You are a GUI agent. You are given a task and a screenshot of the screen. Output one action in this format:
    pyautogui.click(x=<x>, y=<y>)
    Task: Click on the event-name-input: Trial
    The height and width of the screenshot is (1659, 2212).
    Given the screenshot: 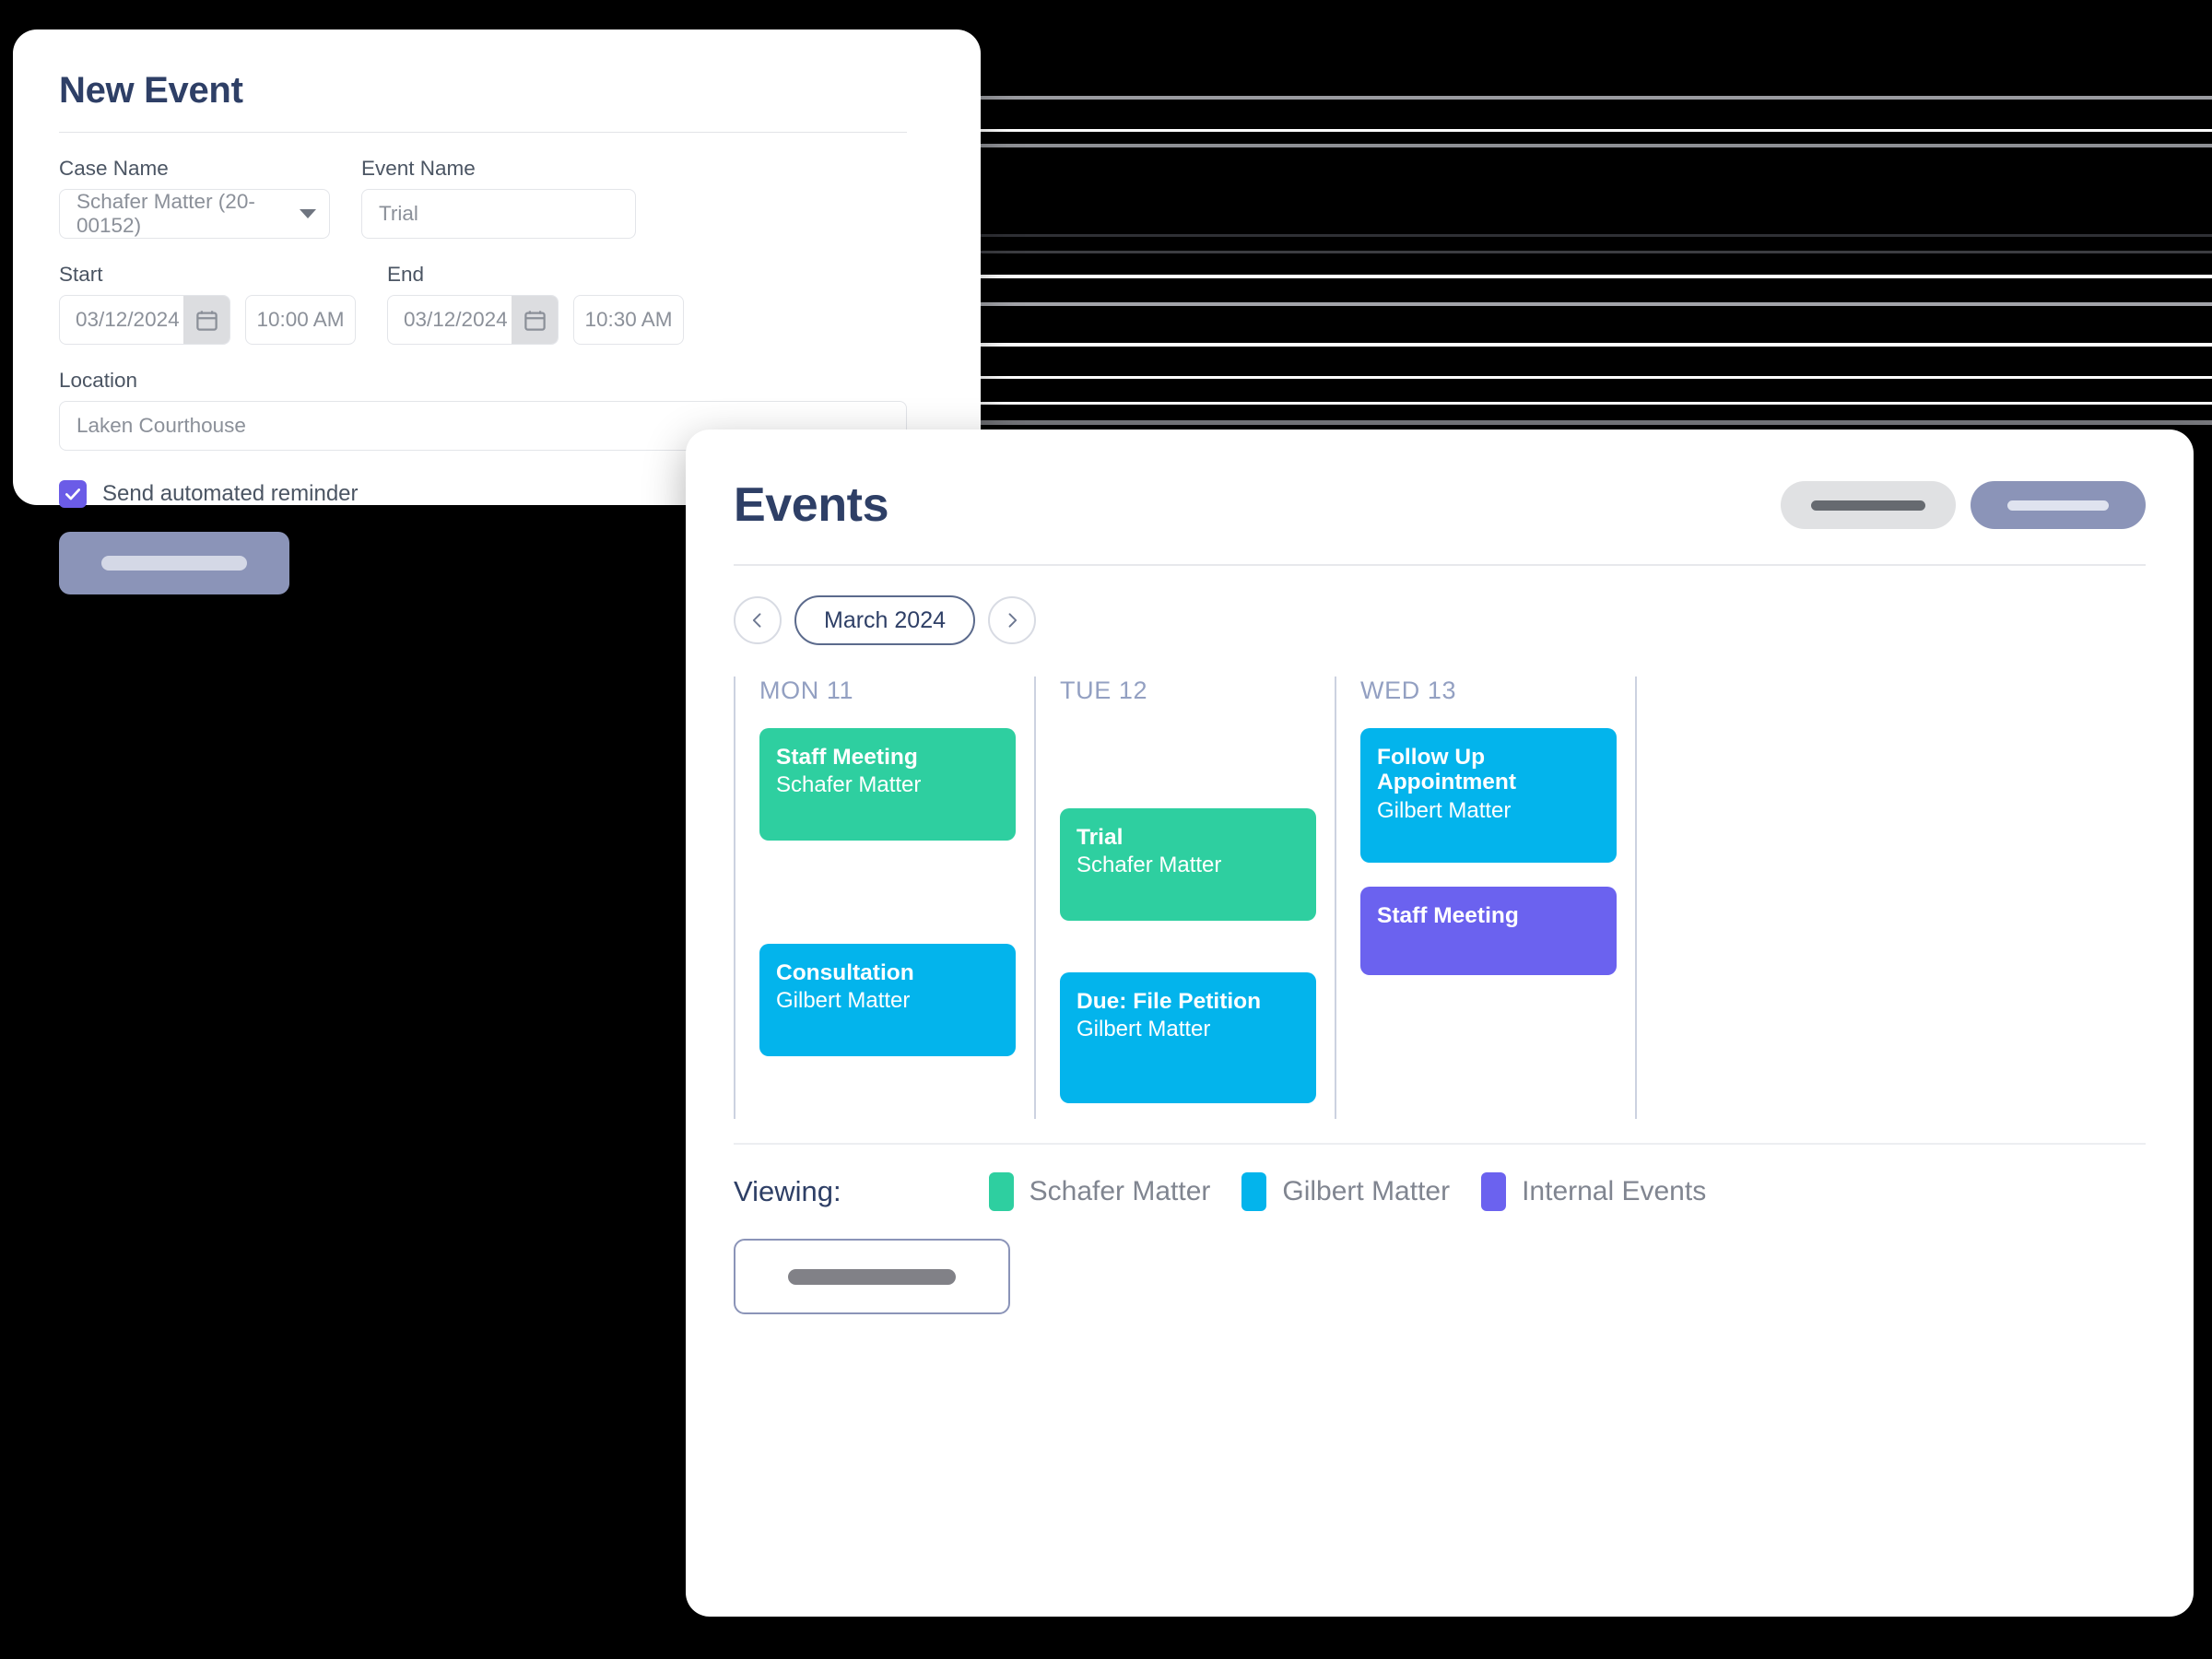 What is the action you would take?
    pyautogui.click(x=498, y=214)
    